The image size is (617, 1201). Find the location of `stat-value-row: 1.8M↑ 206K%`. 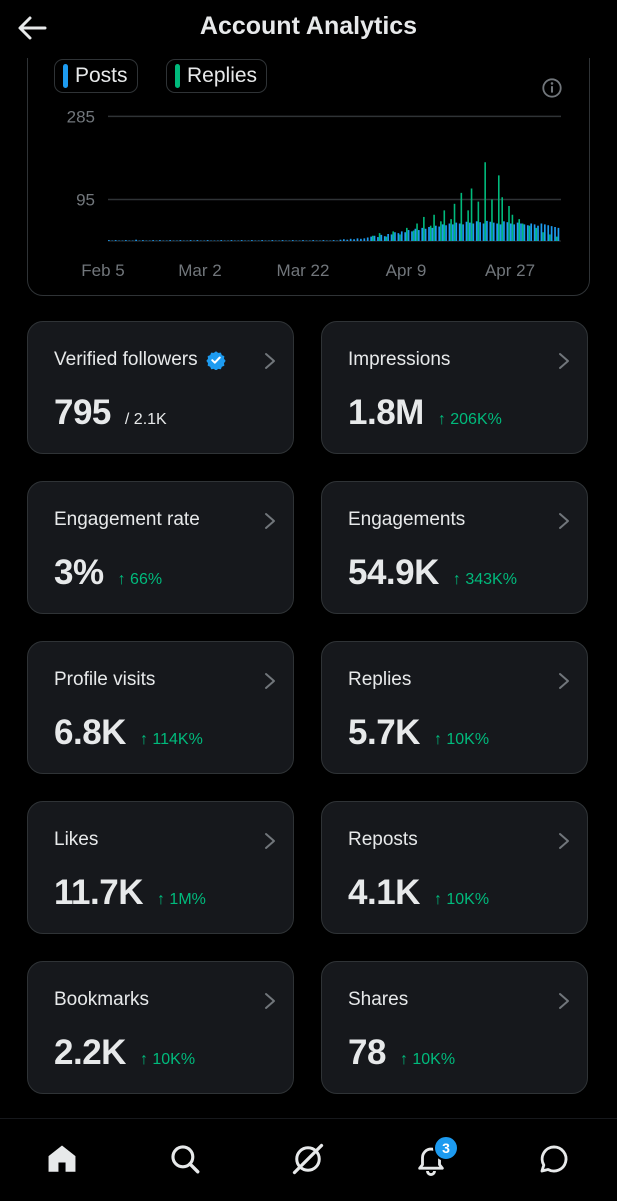

stat-value-row: 1.8M↑ 206K% is located at coordinates (425, 413).